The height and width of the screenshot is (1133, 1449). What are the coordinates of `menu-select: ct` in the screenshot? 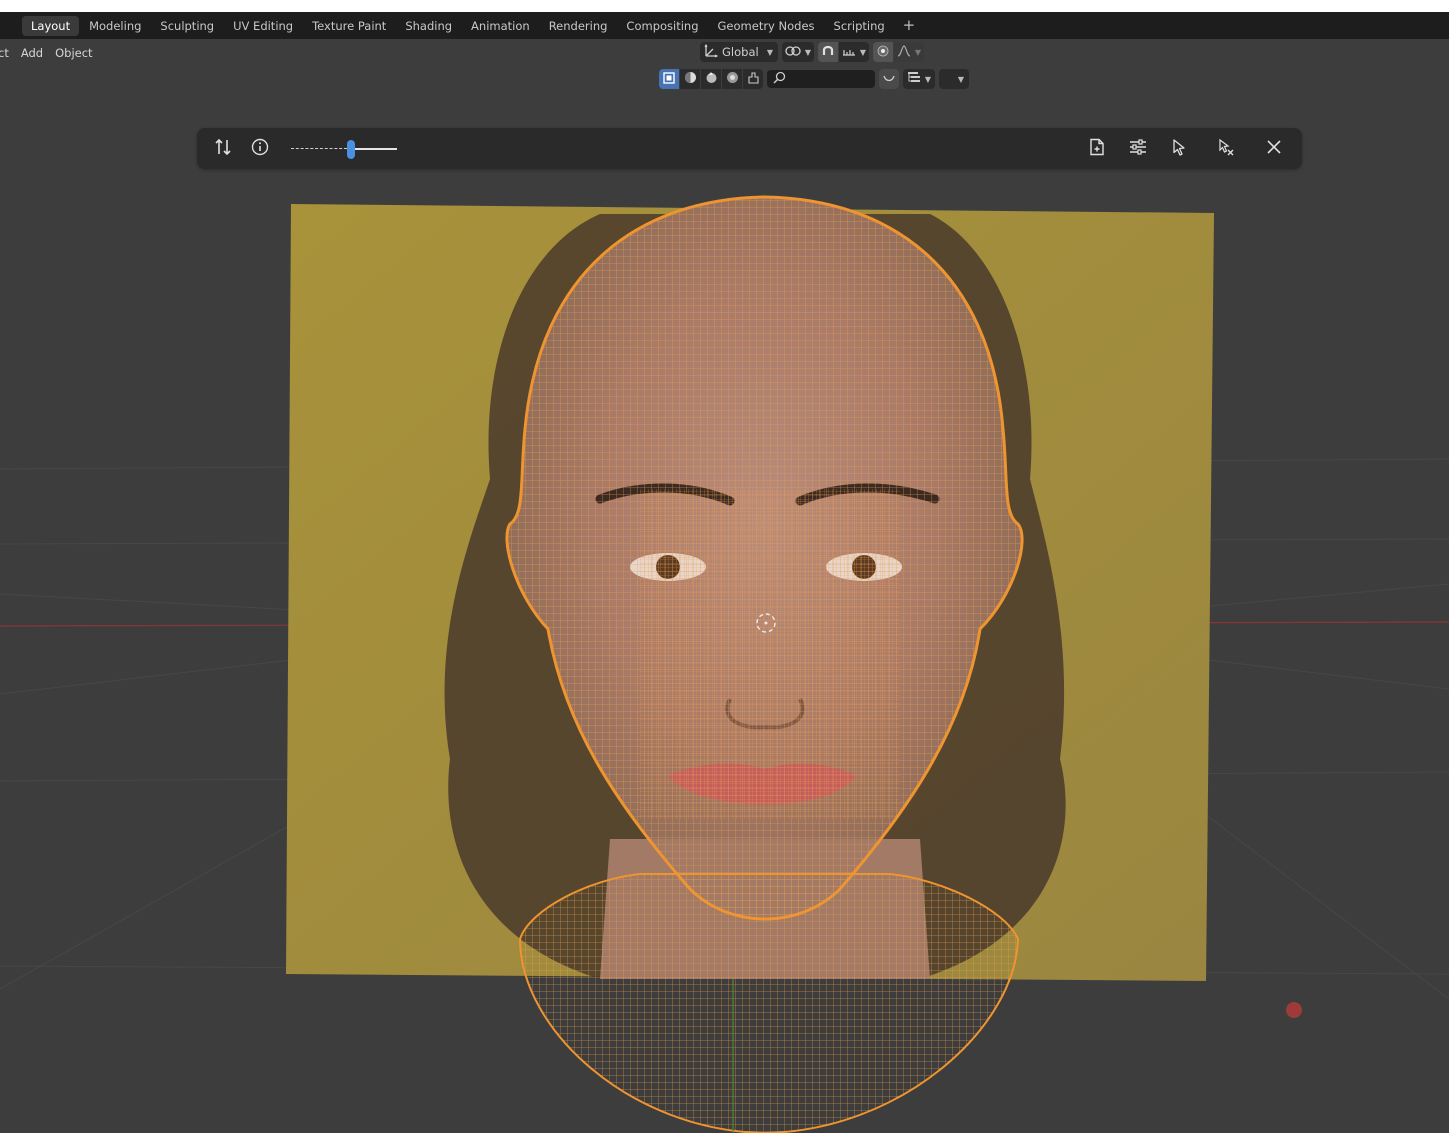 It's located at (7, 53).